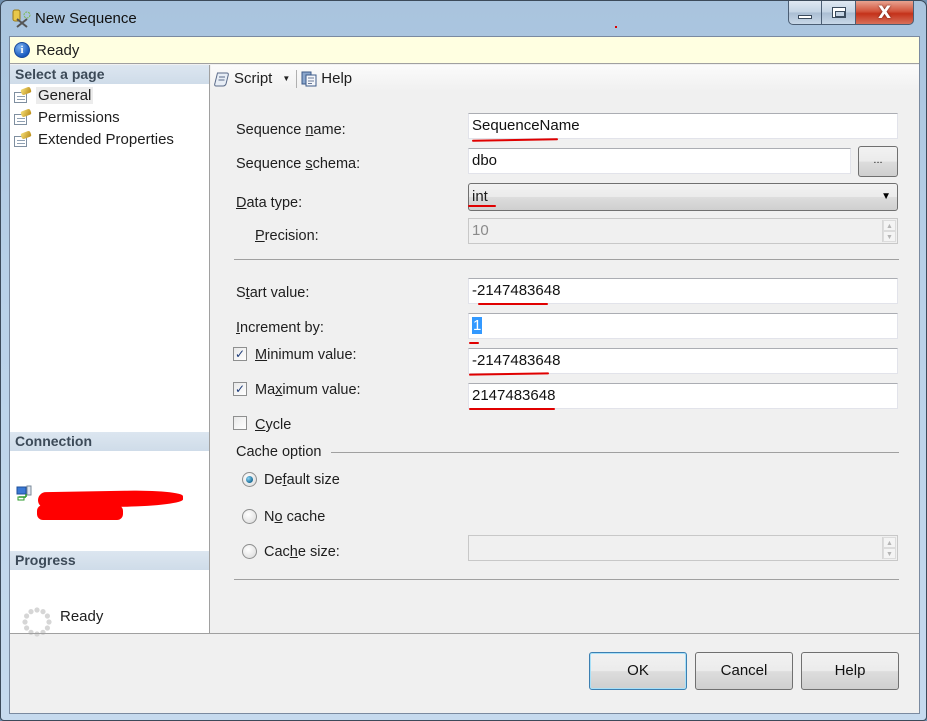 The width and height of the screenshot is (927, 721). What do you see at coordinates (65, 95) in the screenshot?
I see `page-item-label: General` at bounding box center [65, 95].